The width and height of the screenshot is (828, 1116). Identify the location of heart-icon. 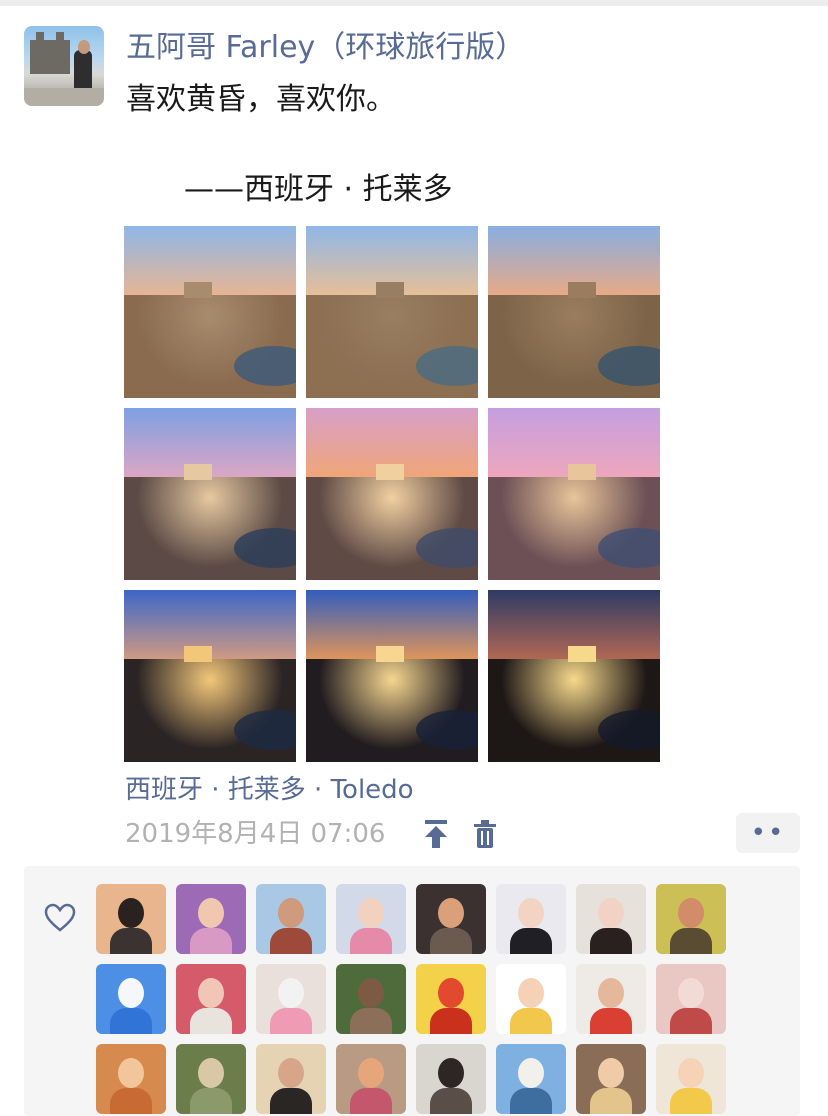
(60, 917).